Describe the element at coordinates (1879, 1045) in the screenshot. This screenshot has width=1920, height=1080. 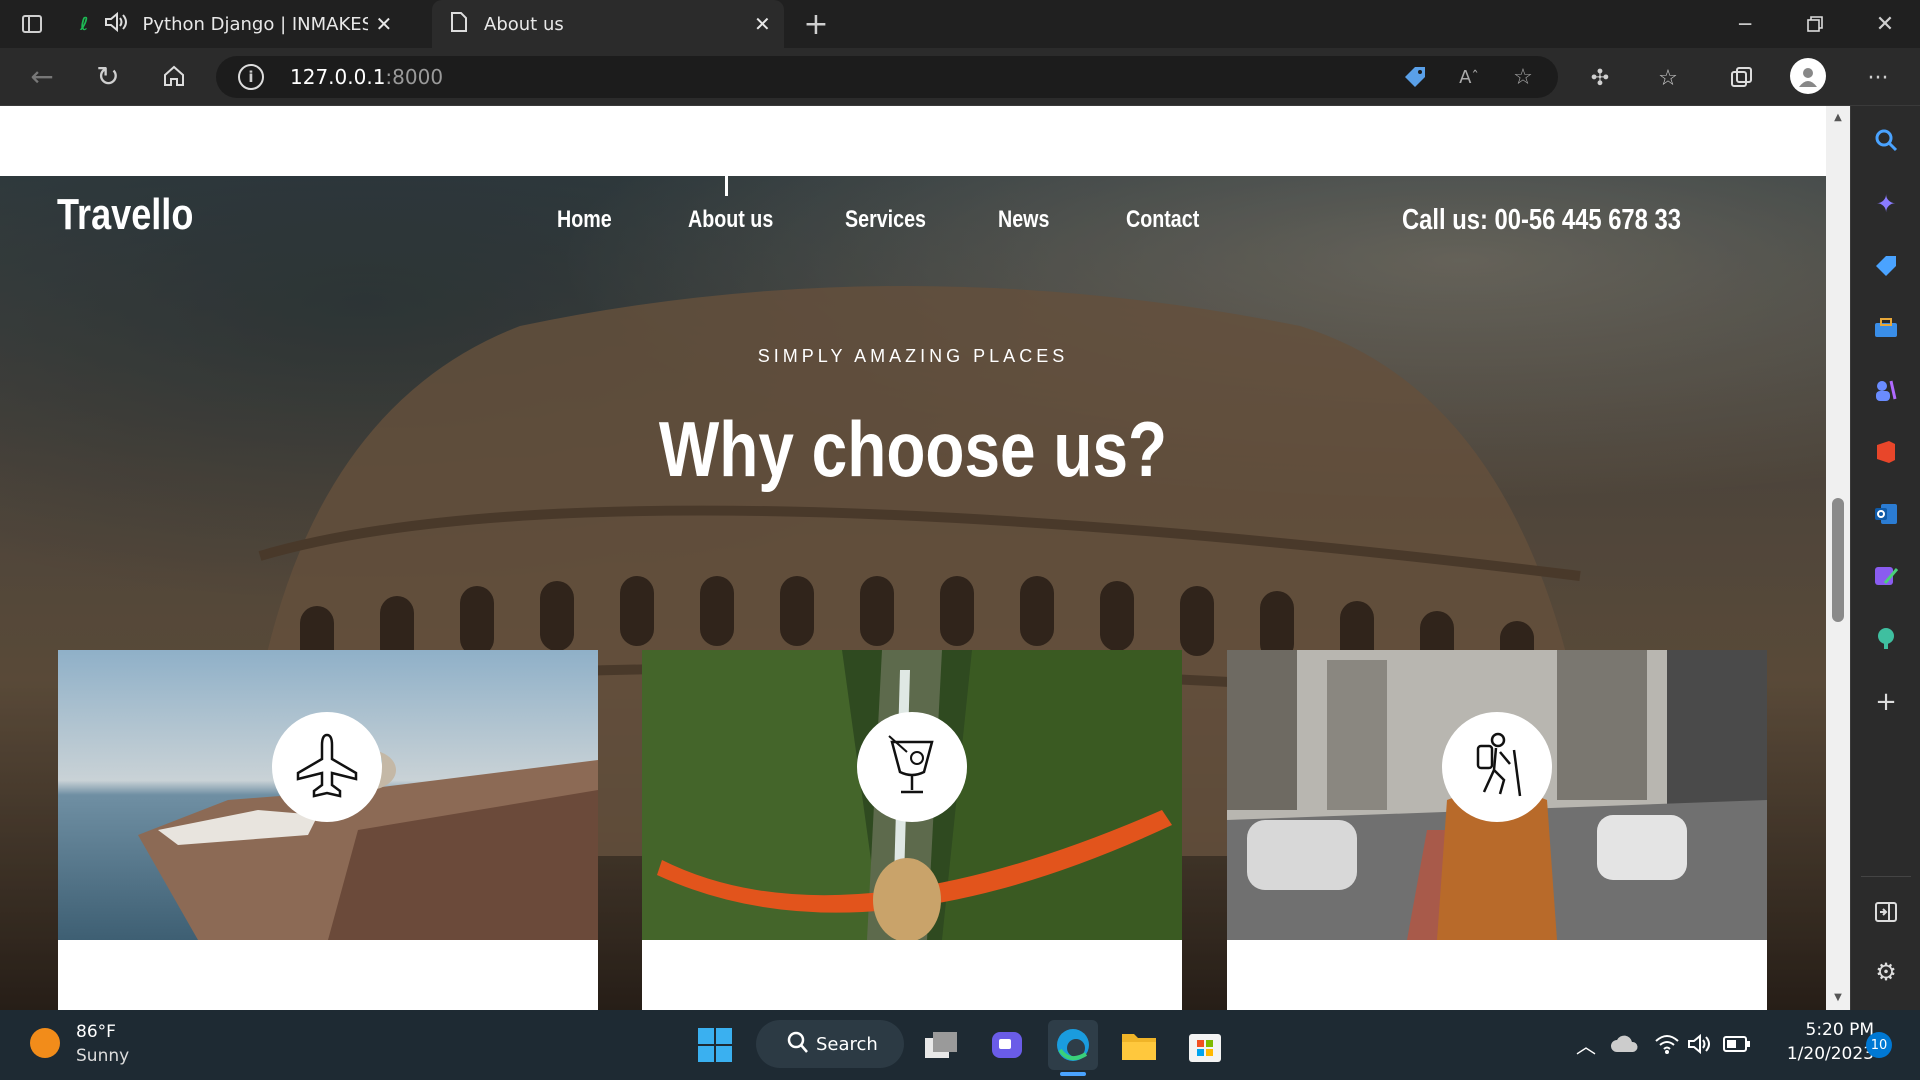
I see `notification-badge: 10` at that location.